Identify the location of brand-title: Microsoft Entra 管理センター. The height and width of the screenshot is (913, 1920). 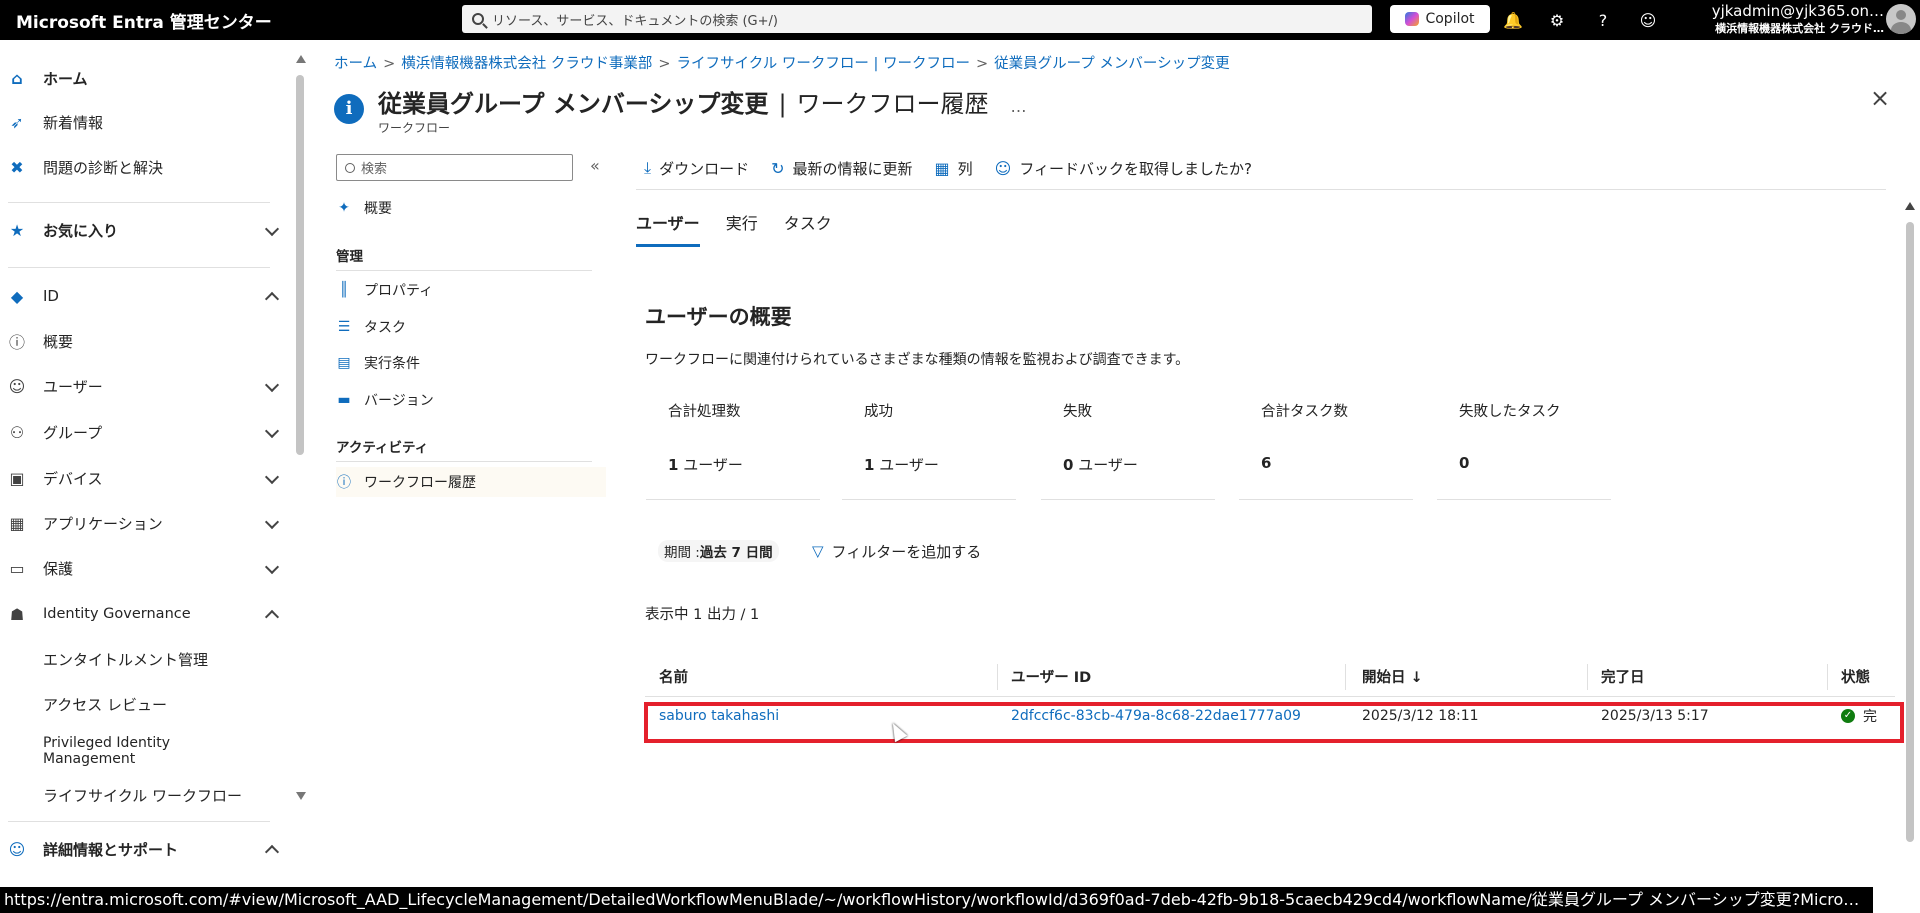
(230, 20).